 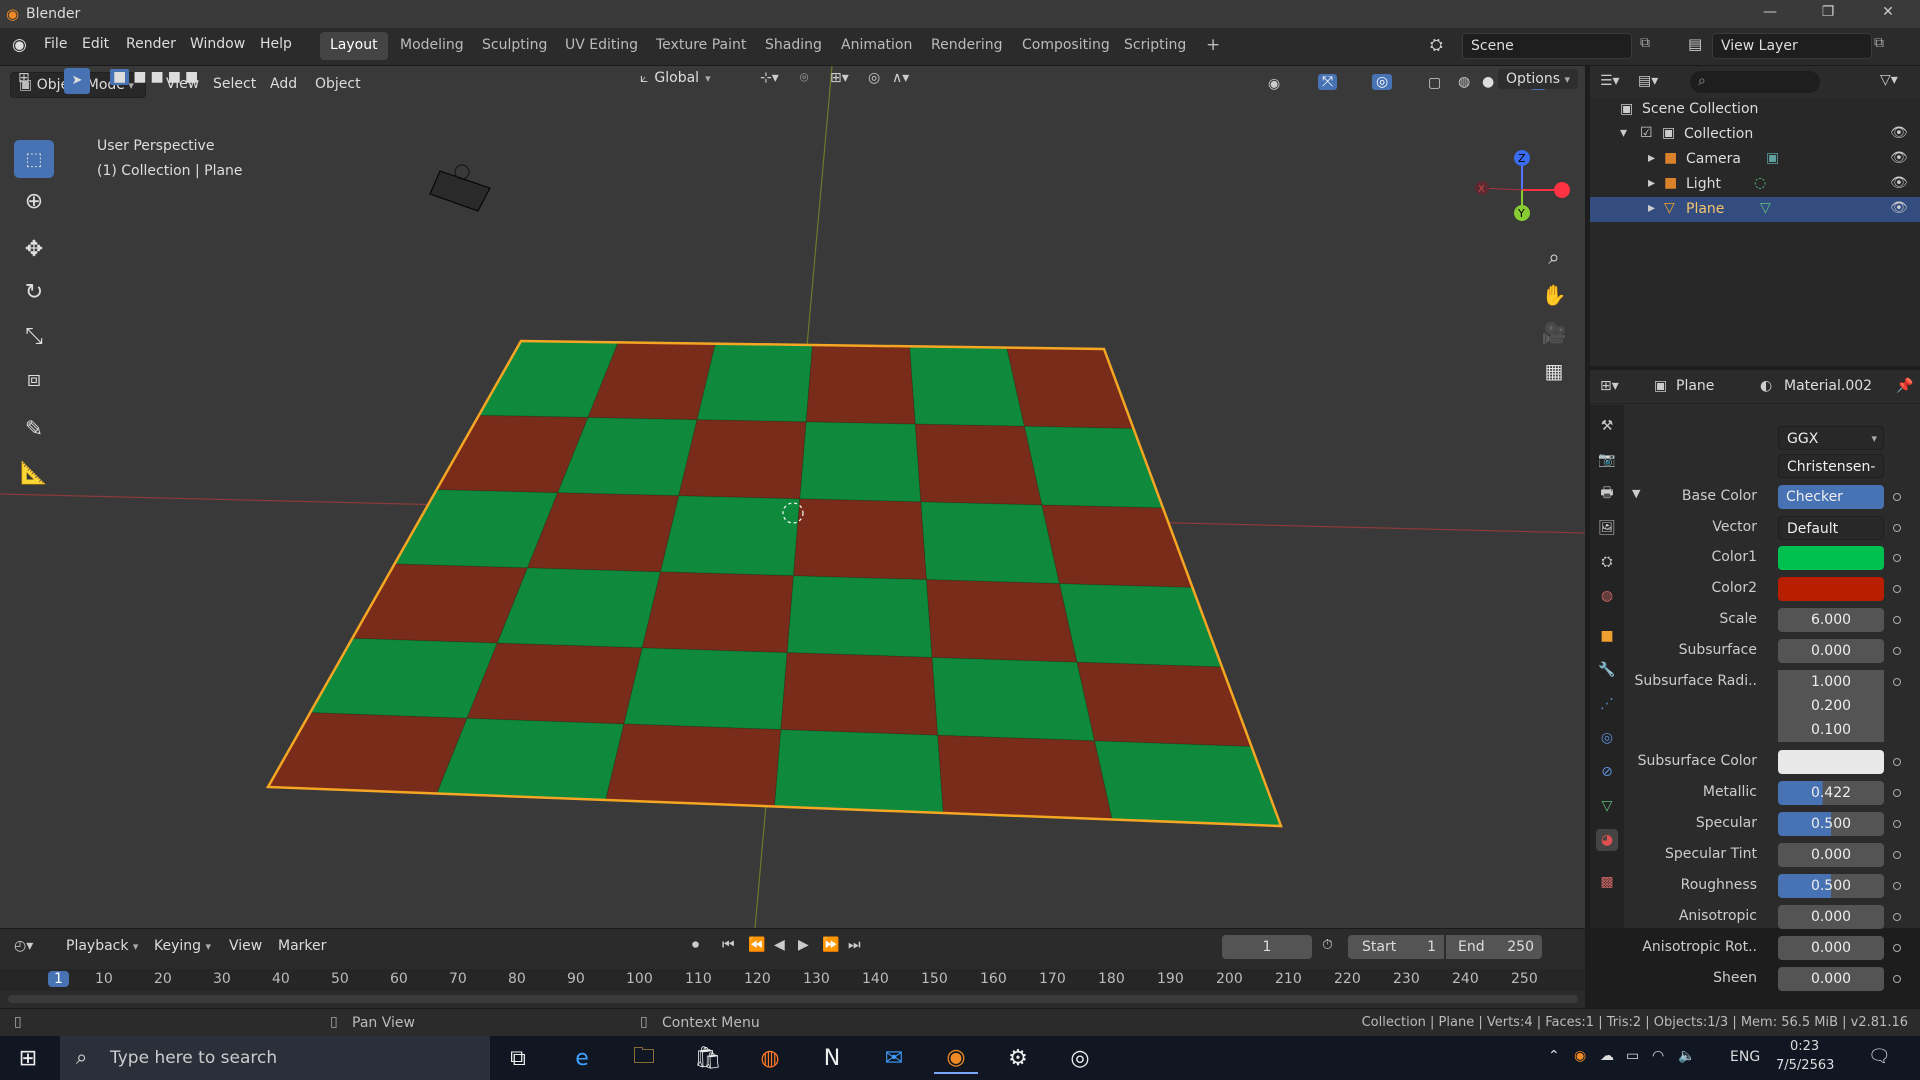 I want to click on menu-help: Help, so click(x=276, y=44).